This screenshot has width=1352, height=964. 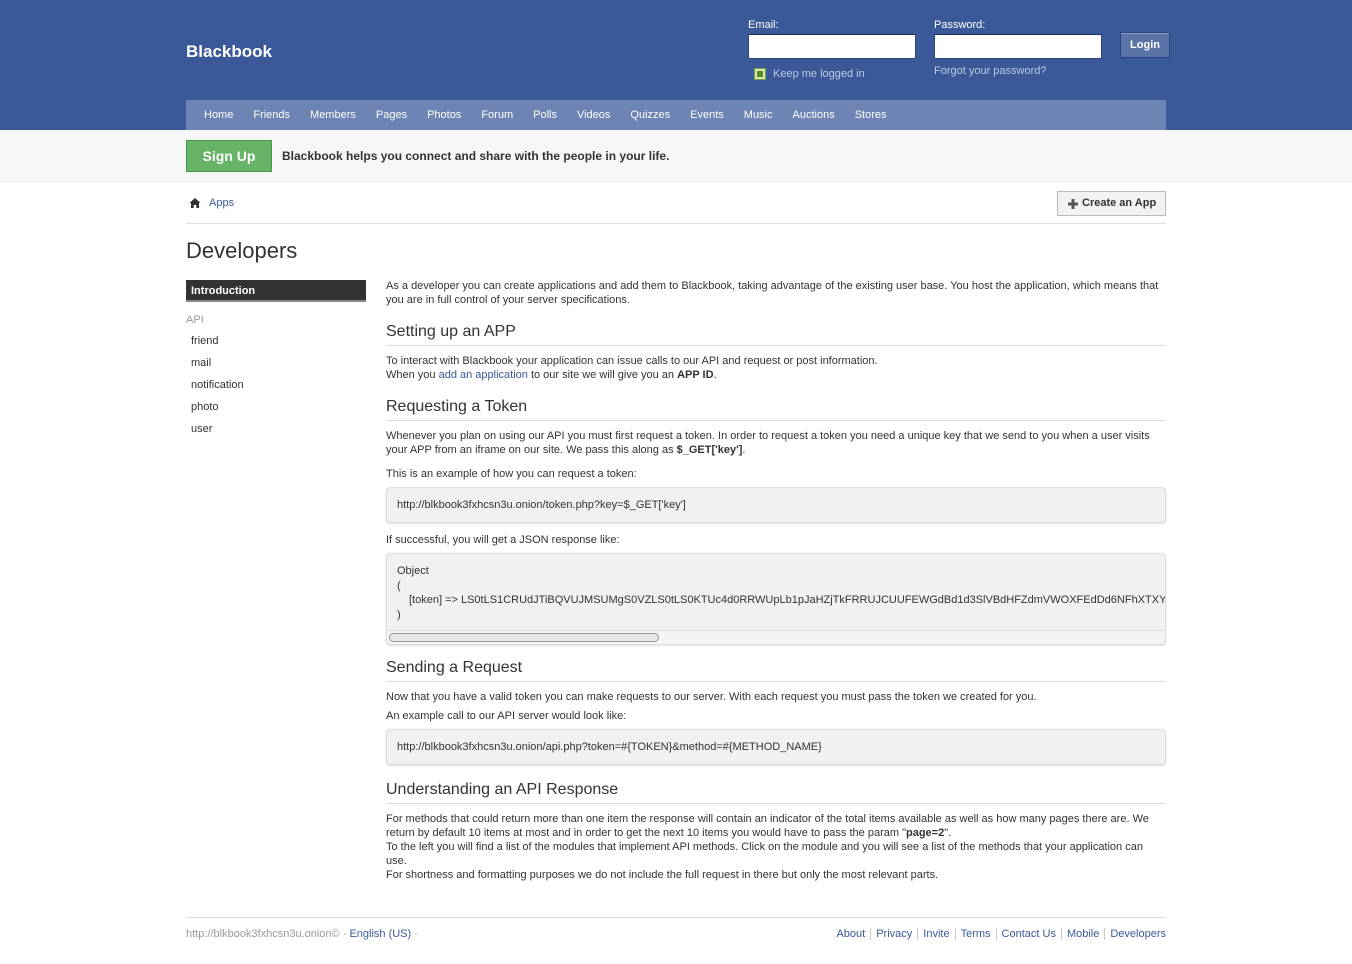 What do you see at coordinates (242, 250) in the screenshot?
I see `page-title: Developers` at bounding box center [242, 250].